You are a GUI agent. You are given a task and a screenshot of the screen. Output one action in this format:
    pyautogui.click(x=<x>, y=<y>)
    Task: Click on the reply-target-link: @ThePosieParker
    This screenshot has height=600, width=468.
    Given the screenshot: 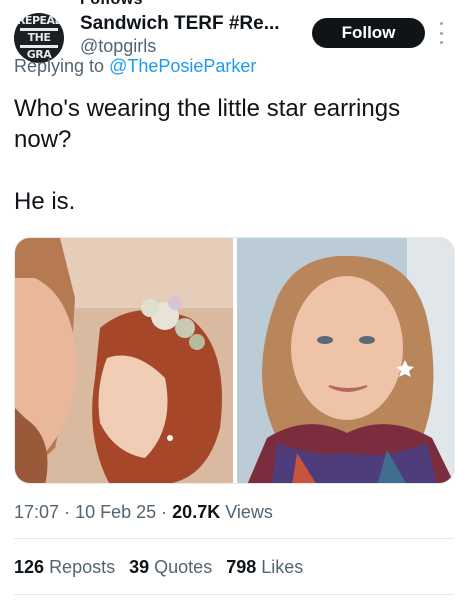 What is the action you would take?
    pyautogui.click(x=182, y=66)
    